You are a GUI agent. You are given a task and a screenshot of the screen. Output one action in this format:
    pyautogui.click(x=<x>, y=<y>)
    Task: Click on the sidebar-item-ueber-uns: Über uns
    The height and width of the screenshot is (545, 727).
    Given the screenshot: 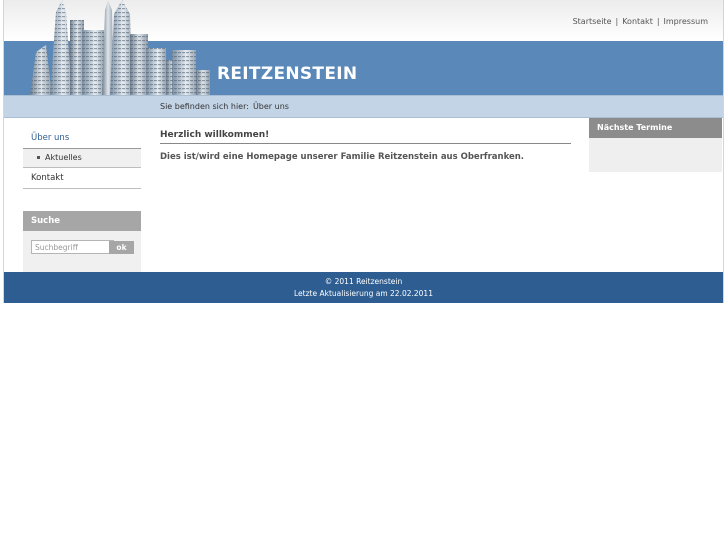 What is the action you would take?
    pyautogui.click(x=82, y=138)
    